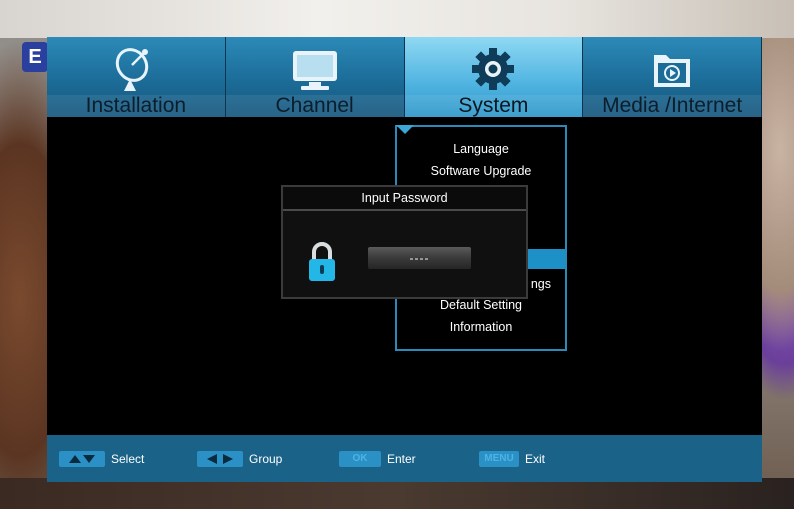 This screenshot has width=794, height=509. I want to click on tab-media-internet-label: Media /Internet, so click(672, 106).